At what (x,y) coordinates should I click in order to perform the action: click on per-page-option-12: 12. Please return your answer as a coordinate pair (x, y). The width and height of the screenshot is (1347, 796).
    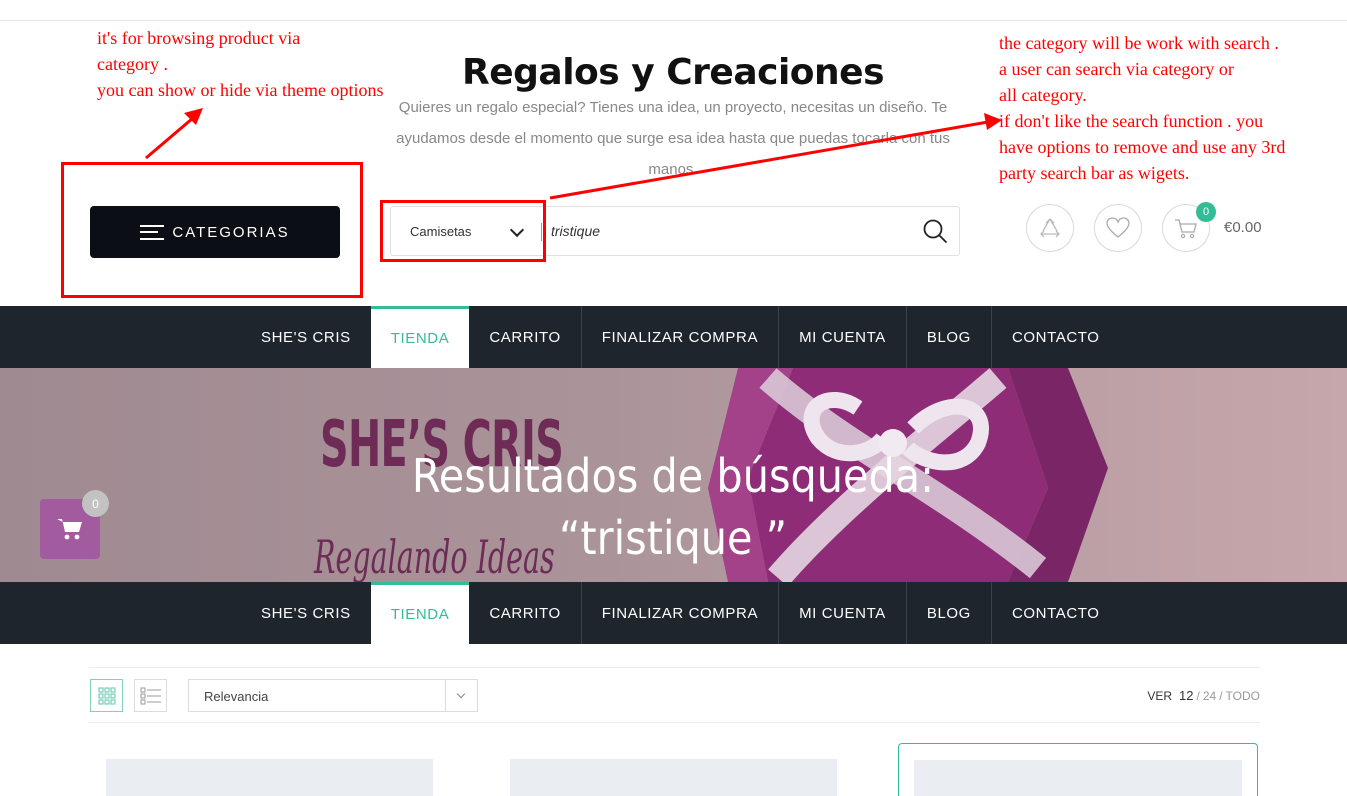
    Looking at the image, I should click on (1186, 695).